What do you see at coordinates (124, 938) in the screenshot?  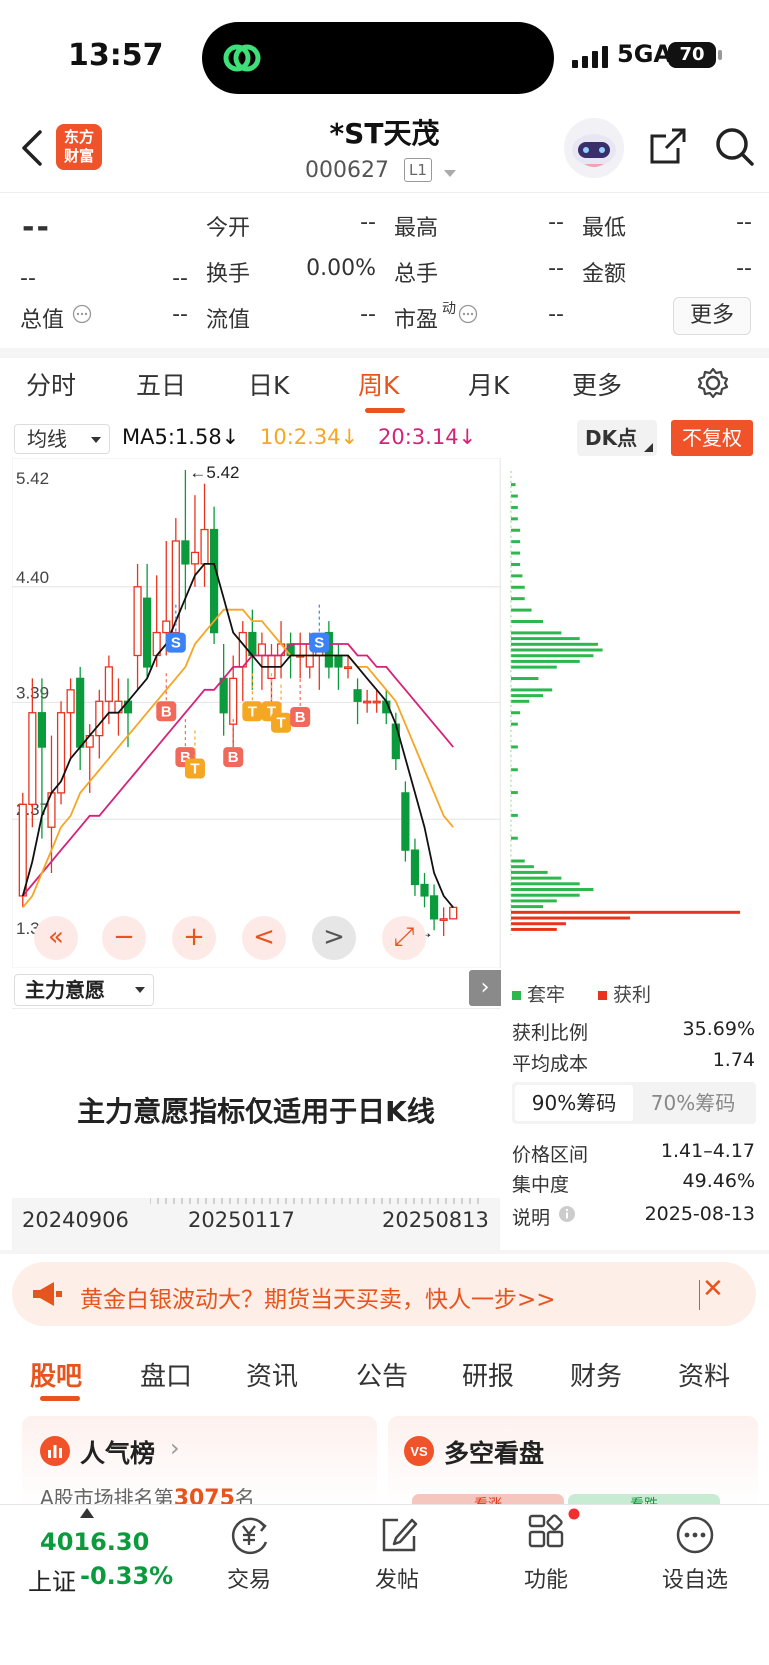 I see `zoom-out-icon: −` at bounding box center [124, 938].